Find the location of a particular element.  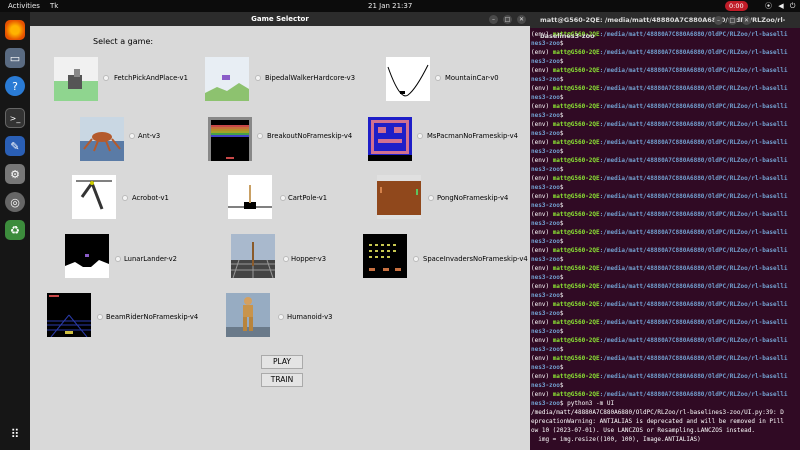

select-prompt: Select a game: is located at coordinates (123, 41).